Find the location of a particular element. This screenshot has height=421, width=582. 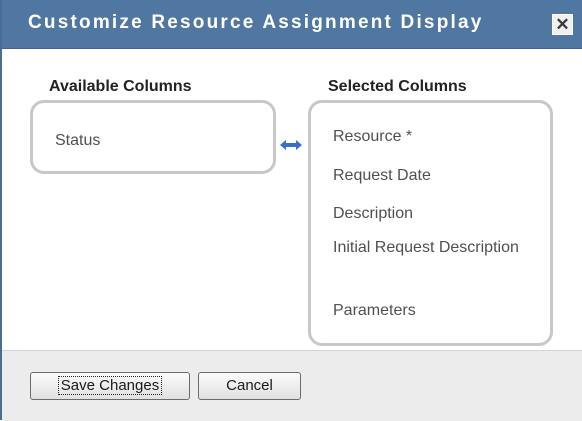

save-changes-label: Save Changes is located at coordinates (110, 385).